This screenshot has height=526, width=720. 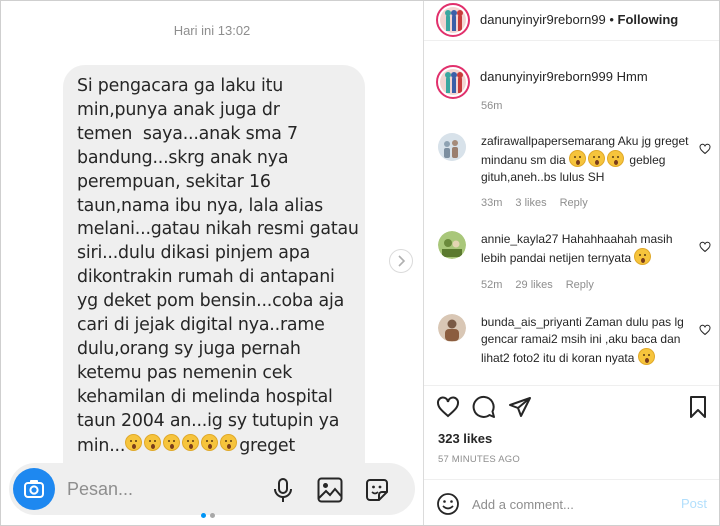 What do you see at coordinates (206, 277) in the screenshot?
I see `message-line: dikontrakin rumah di antapani` at bounding box center [206, 277].